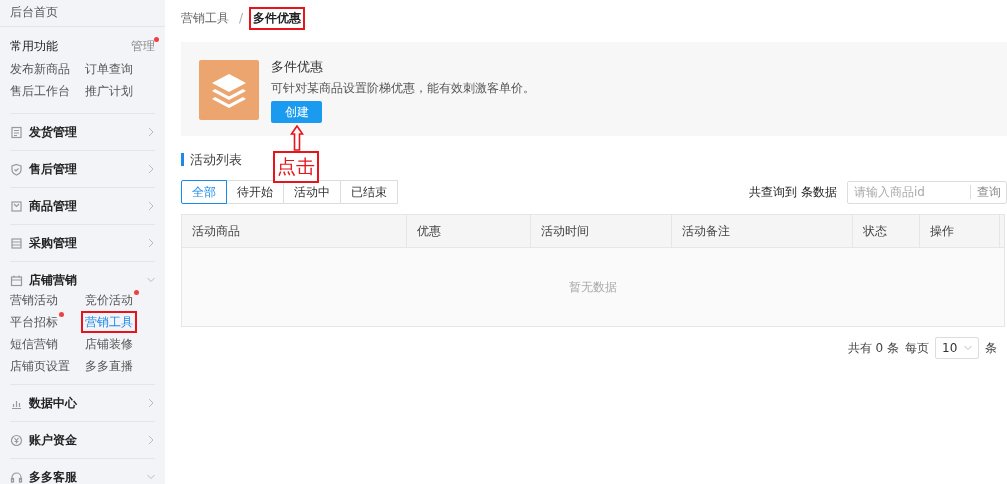 The width and height of the screenshot is (1007, 484). What do you see at coordinates (205, 18) in the screenshot?
I see `breadcrumb-item: 营销工具` at bounding box center [205, 18].